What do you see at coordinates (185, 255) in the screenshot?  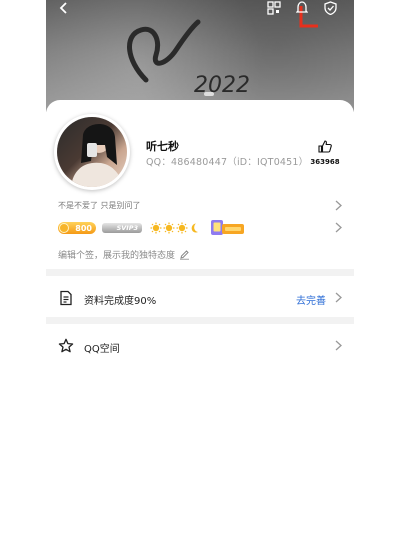 I see `pencil-icon` at bounding box center [185, 255].